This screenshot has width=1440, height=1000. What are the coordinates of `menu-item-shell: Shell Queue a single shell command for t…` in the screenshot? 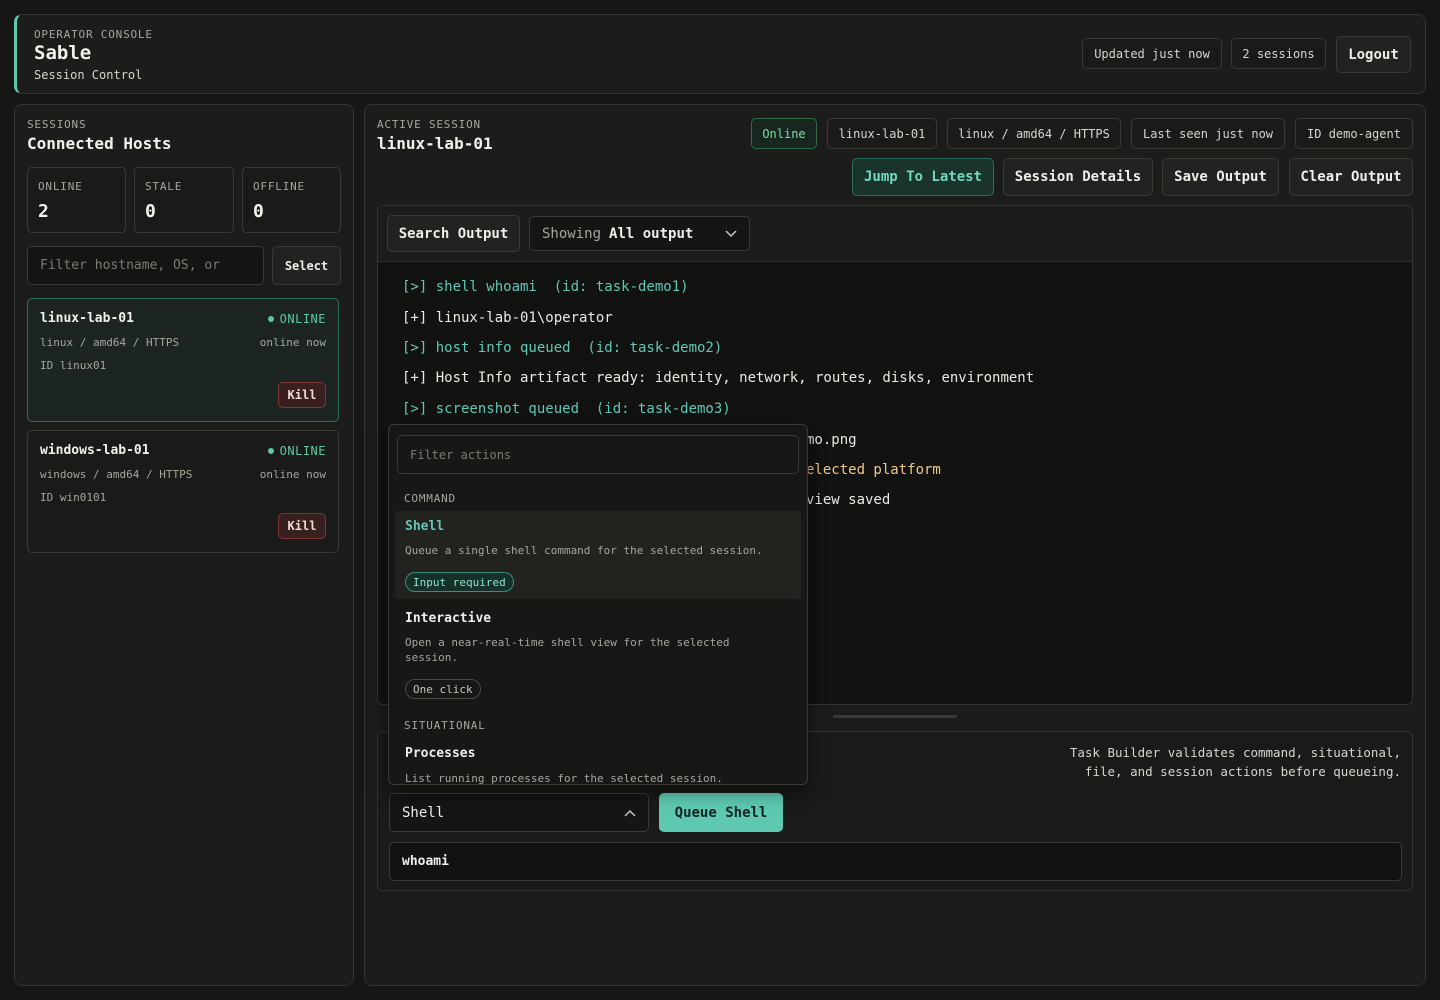 It's located at (598, 555).